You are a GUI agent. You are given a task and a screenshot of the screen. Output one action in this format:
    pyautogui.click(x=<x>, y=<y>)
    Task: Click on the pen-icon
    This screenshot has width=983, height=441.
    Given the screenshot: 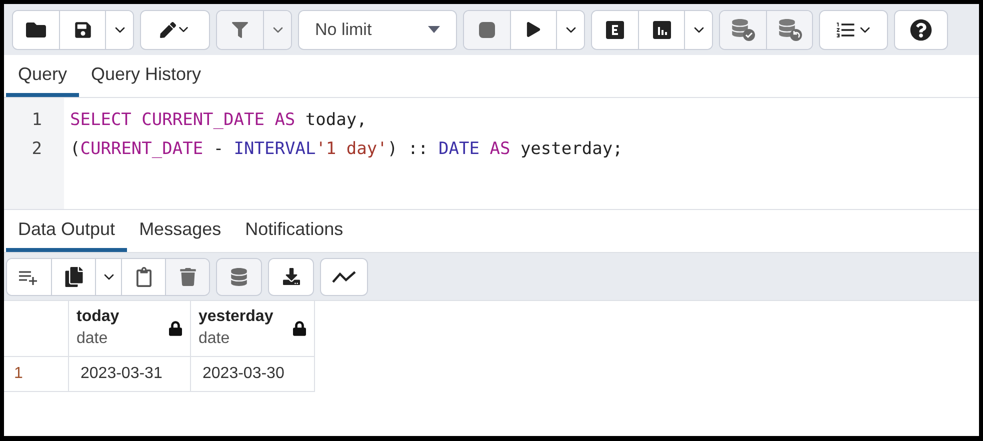 What is the action you would take?
    pyautogui.click(x=175, y=30)
    